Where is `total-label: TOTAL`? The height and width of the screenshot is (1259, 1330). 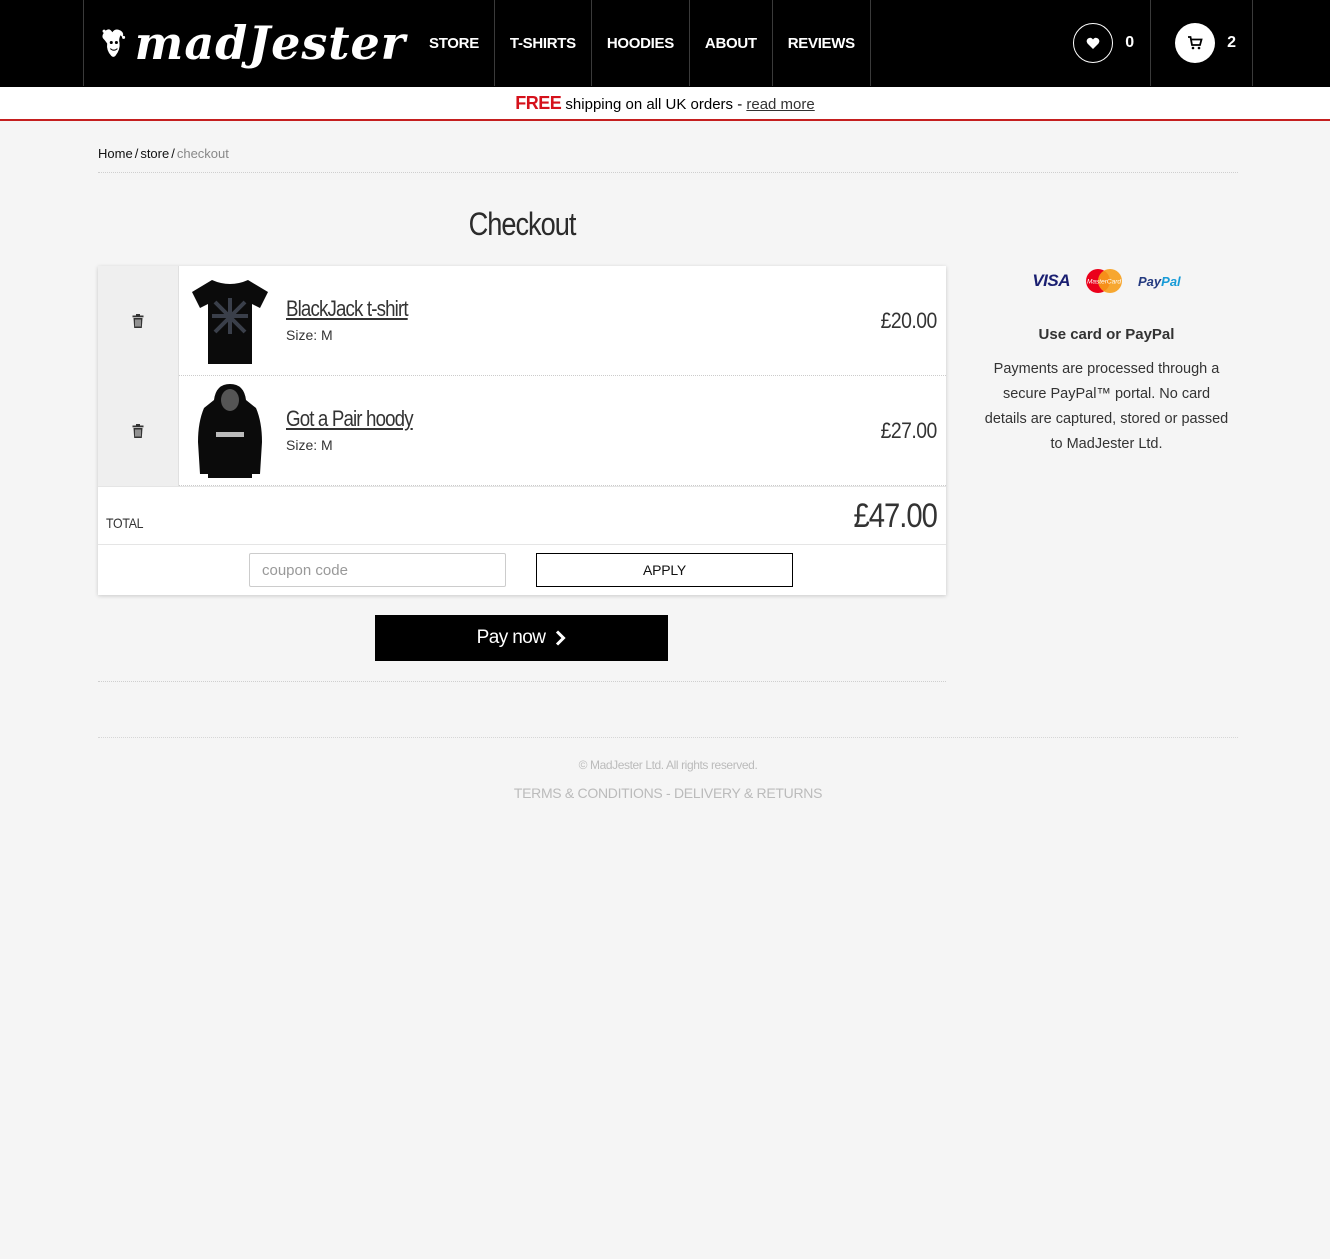 total-label: TOTAL is located at coordinates (125, 523).